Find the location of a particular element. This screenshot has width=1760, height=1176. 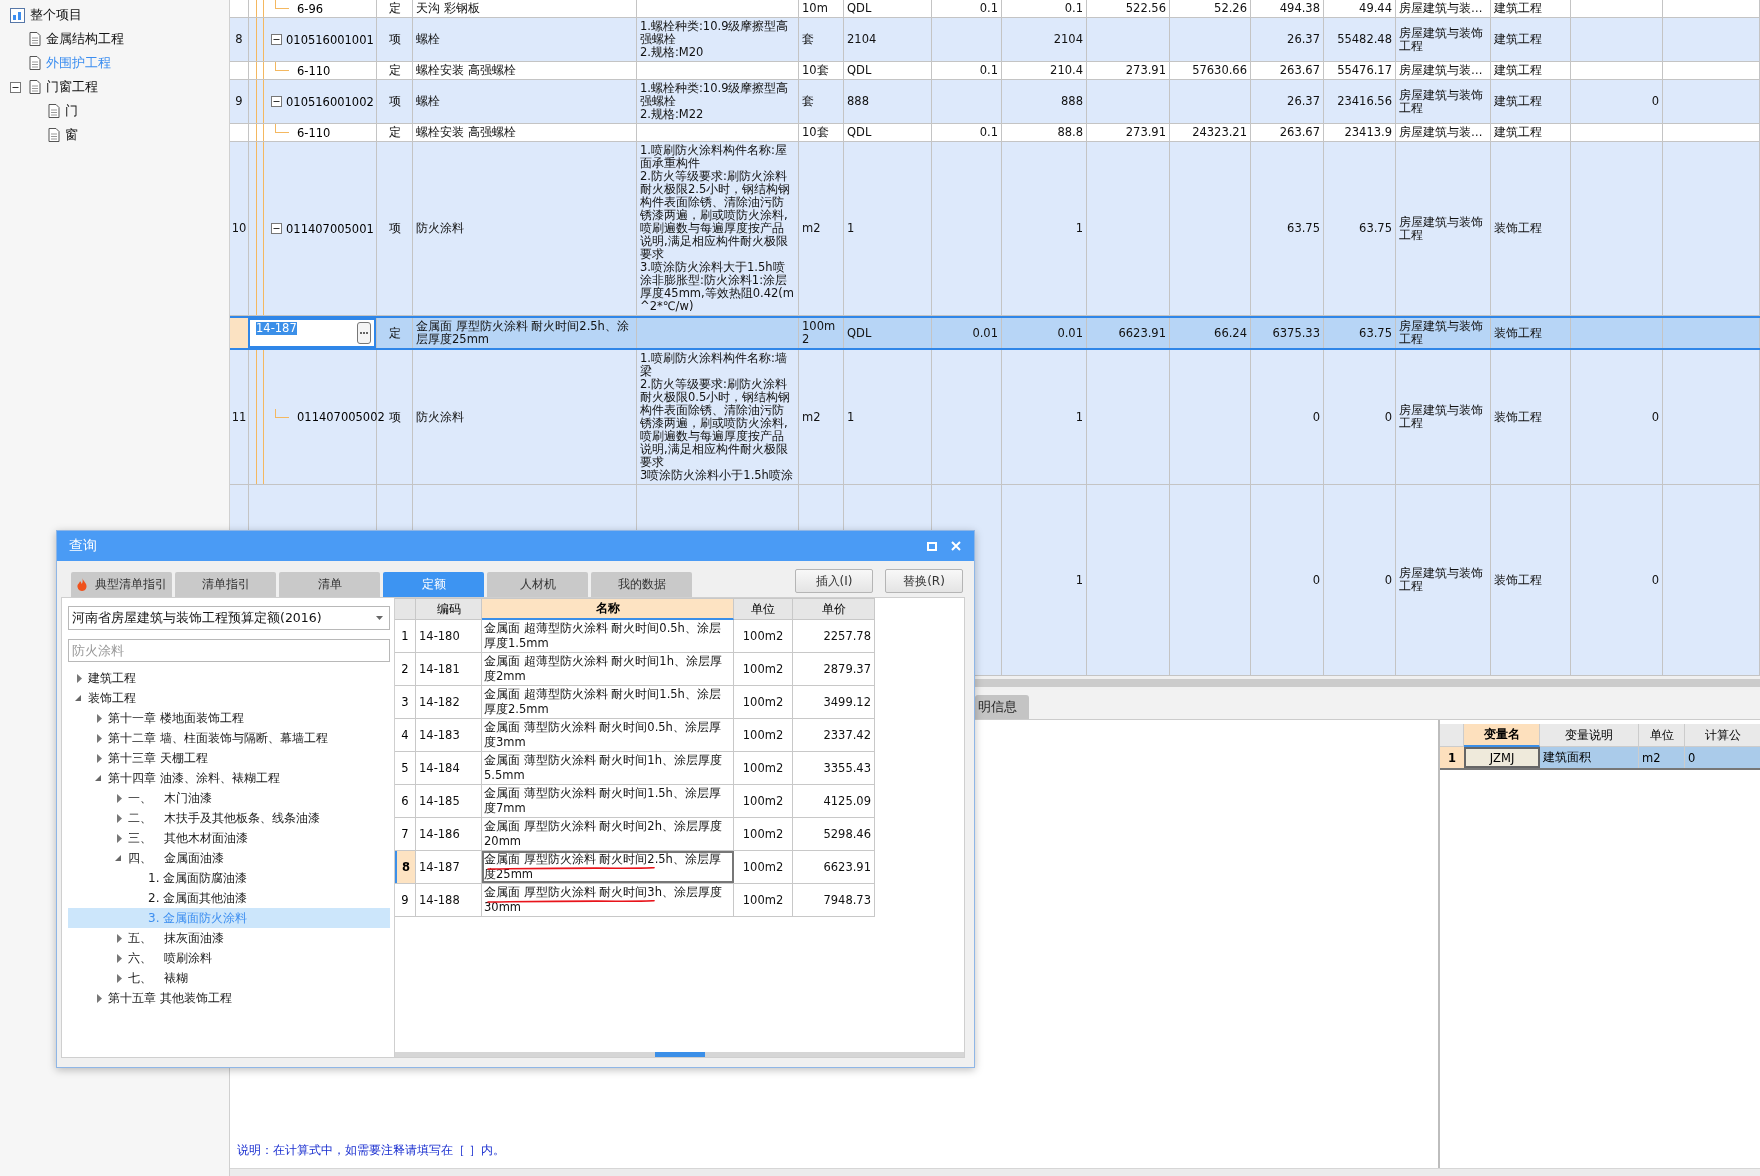

table-row: 6-96 定 天沟 彩钢板 10m QDL 0.1 0.1 522.56 52.26 494.38 49.44 房屋建筑与装… 建筑工程 is located at coordinates (995, 9).